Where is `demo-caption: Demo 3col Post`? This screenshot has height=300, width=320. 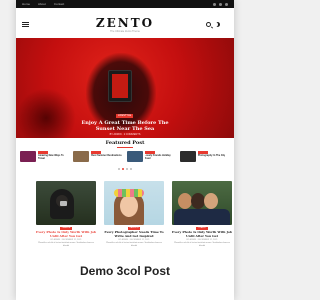 demo-caption: Demo 3col Post is located at coordinates (125, 271).